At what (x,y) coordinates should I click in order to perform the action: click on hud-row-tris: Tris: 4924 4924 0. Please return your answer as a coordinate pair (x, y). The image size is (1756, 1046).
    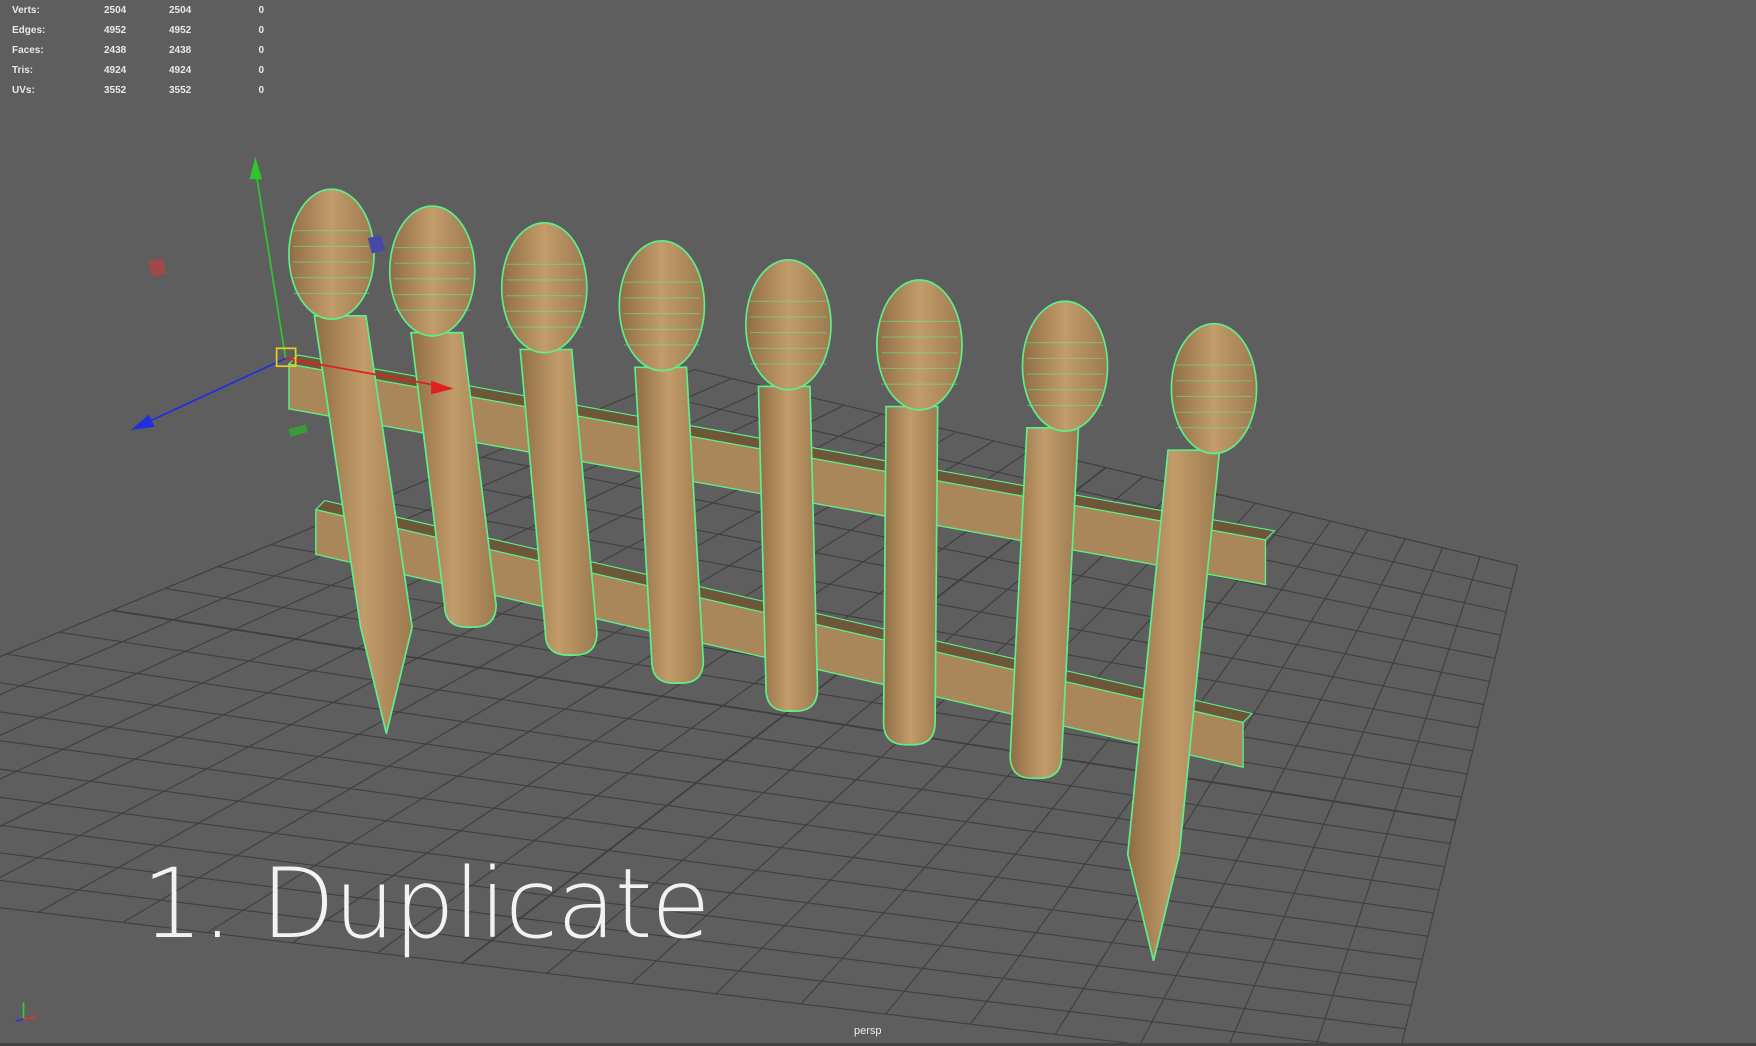
    Looking at the image, I should click on (138, 70).